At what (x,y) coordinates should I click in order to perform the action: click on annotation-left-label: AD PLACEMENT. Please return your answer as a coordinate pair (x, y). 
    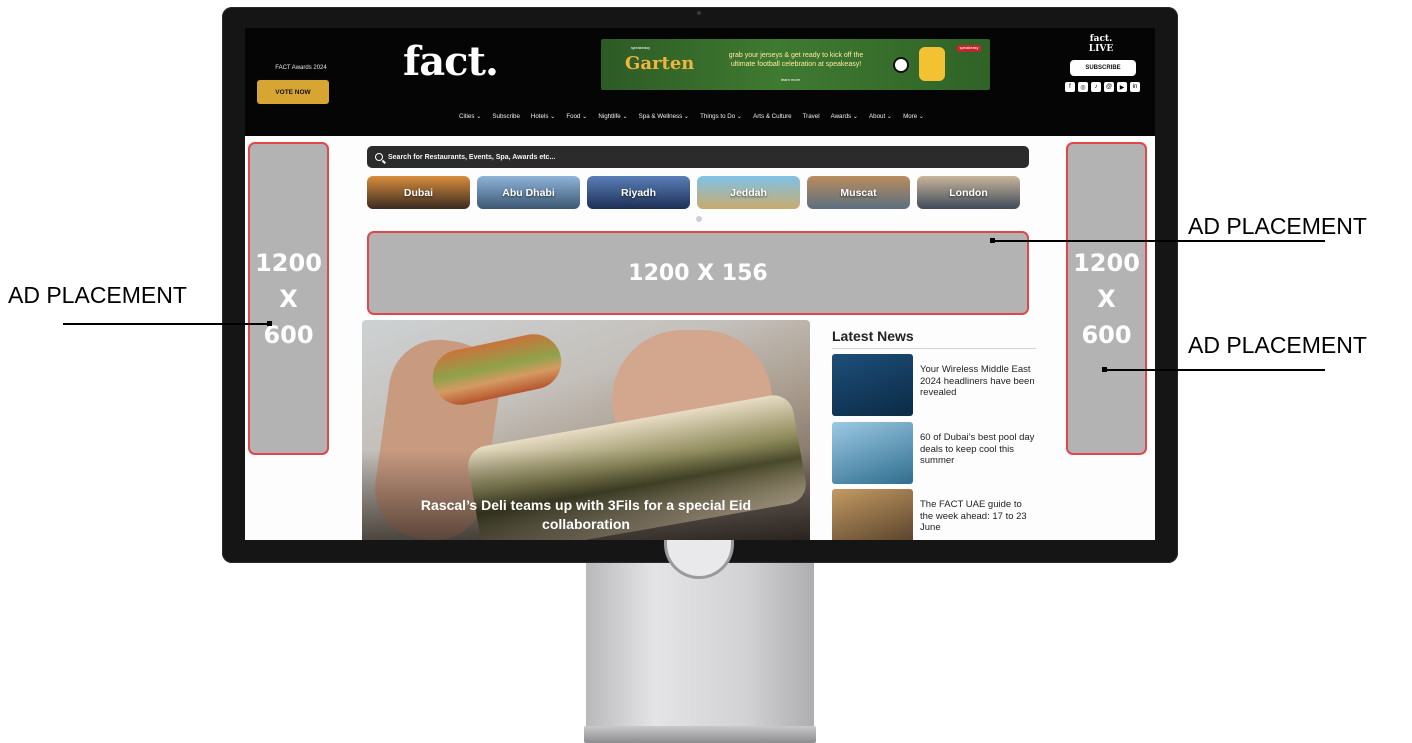
    Looking at the image, I should click on (97, 295).